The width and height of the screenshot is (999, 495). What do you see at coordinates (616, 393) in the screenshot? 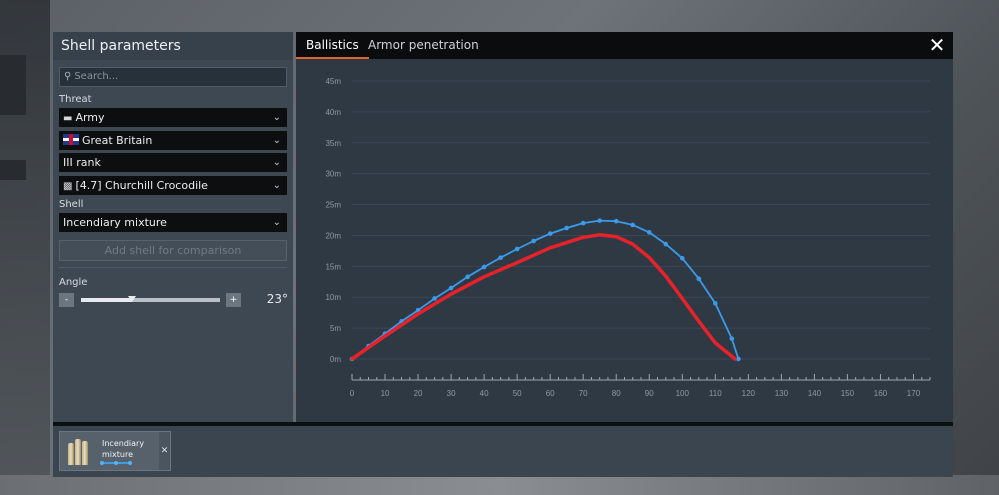
I see `x-tick-label: 80` at bounding box center [616, 393].